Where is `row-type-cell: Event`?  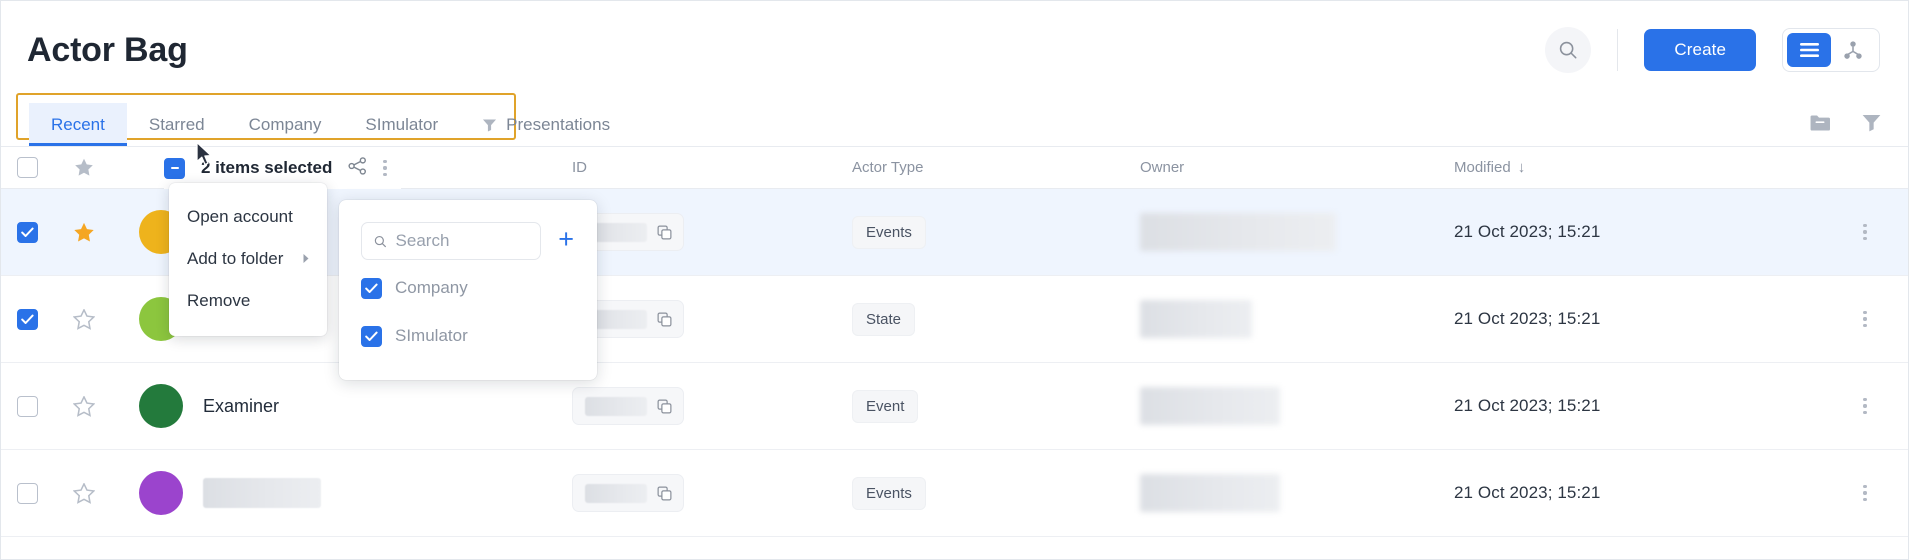
row-type-cell: Event is located at coordinates (991, 406).